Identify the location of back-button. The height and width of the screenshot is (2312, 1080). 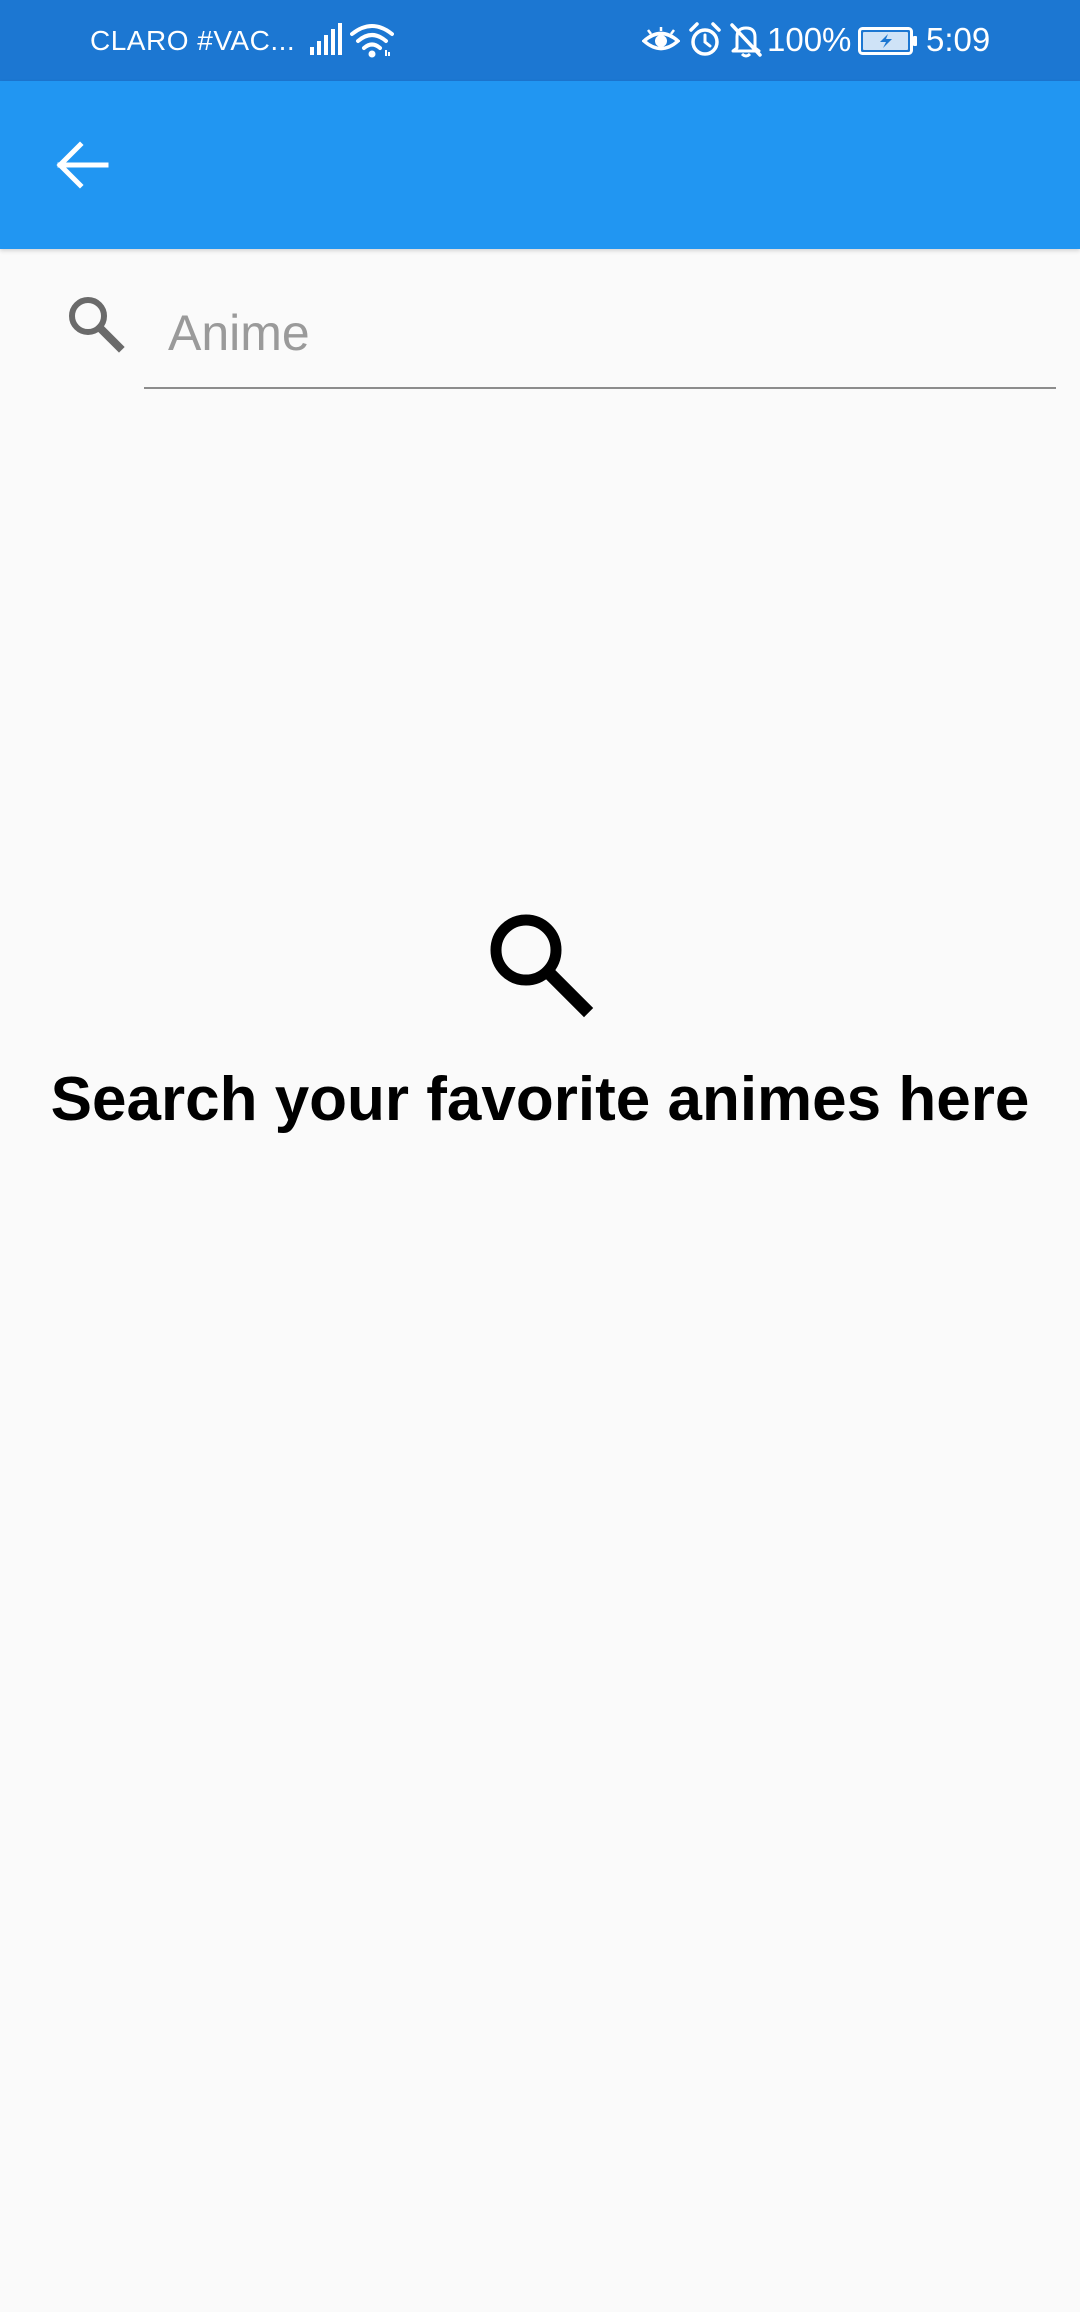
(82, 165).